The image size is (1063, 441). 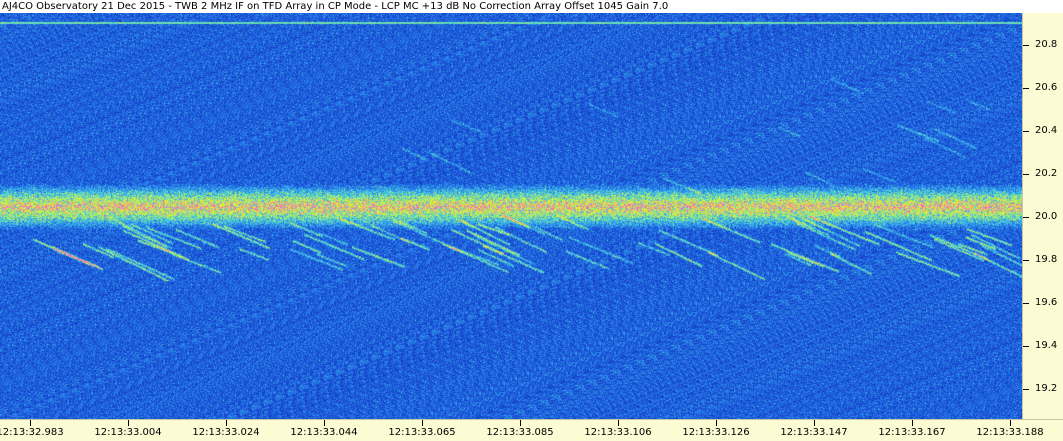 What do you see at coordinates (1046, 88) in the screenshot?
I see `y-tick-label: 20.6` at bounding box center [1046, 88].